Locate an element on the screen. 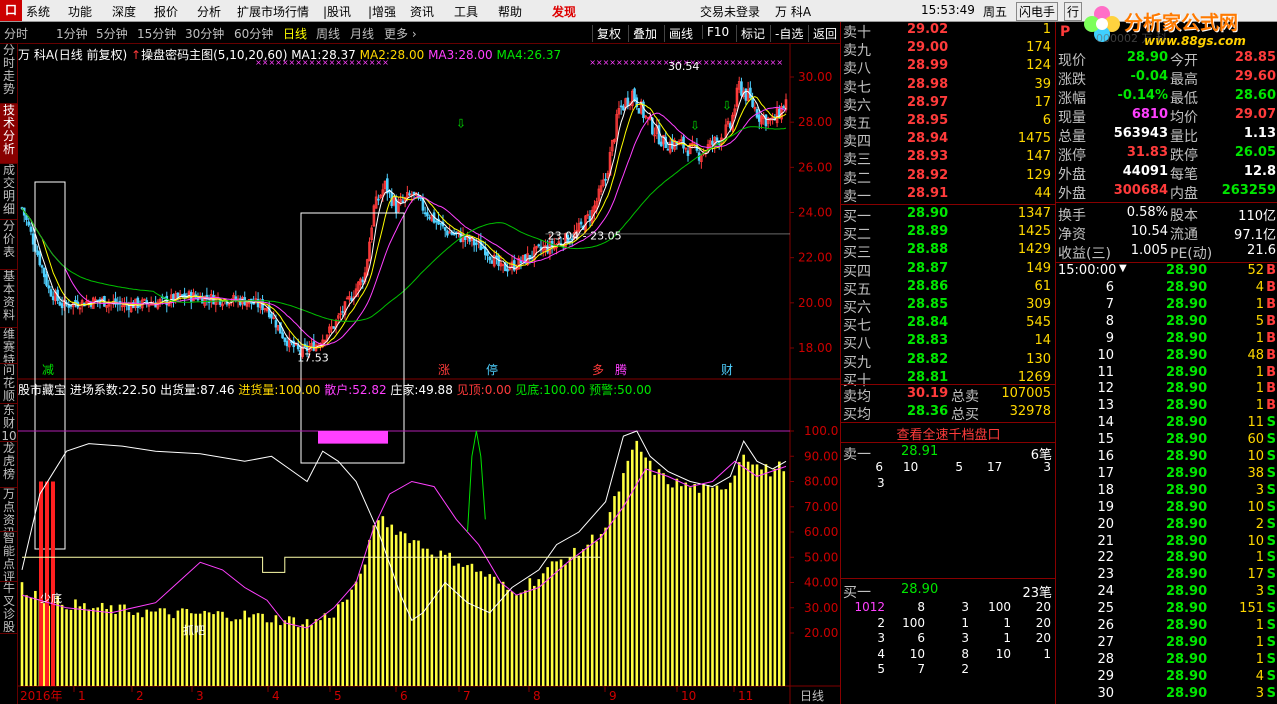 This screenshot has height=704, width=1277. toolbar-button-3: F10 is located at coordinates (715, 32).